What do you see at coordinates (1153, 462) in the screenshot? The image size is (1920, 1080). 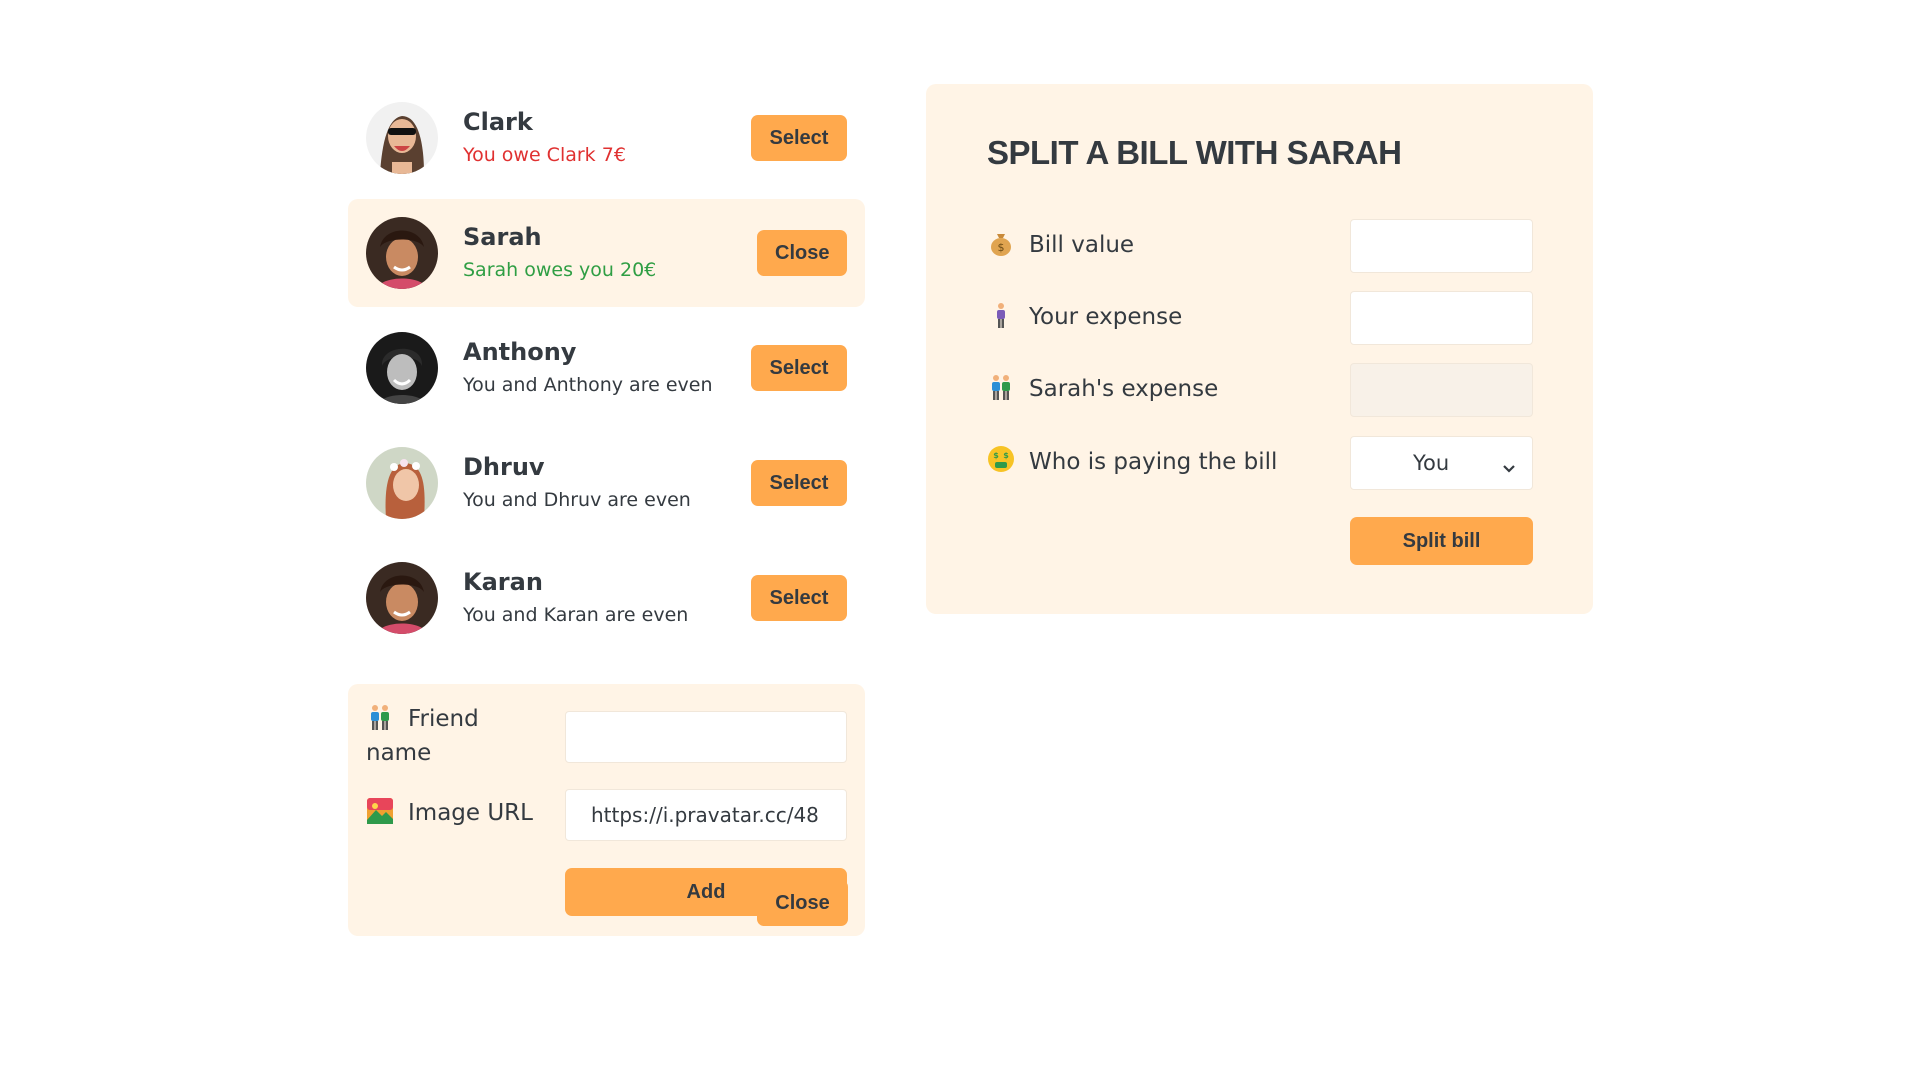 I see `payer-label-text: Who is paying the bill` at bounding box center [1153, 462].